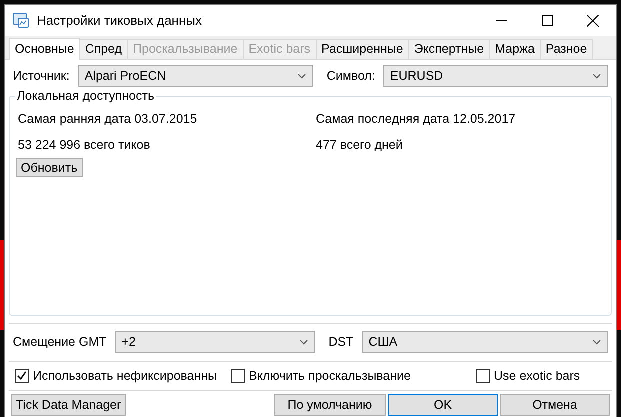 This screenshot has width=621, height=417. I want to click on close-icon, so click(593, 20).